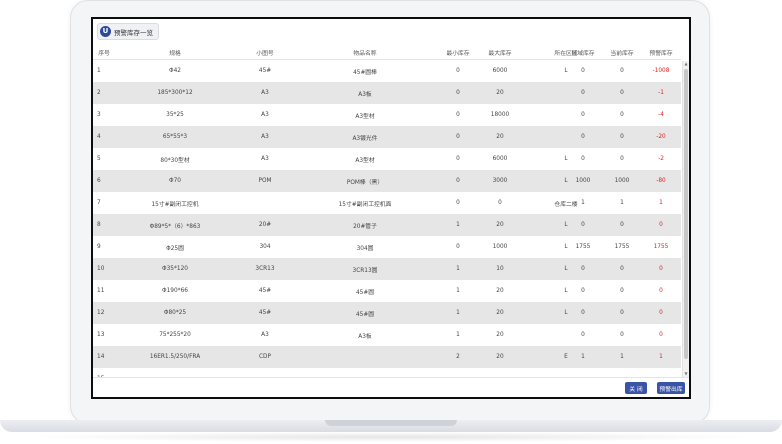 The width and height of the screenshot is (782, 444). I want to click on table-row: 15, so click(387, 372).